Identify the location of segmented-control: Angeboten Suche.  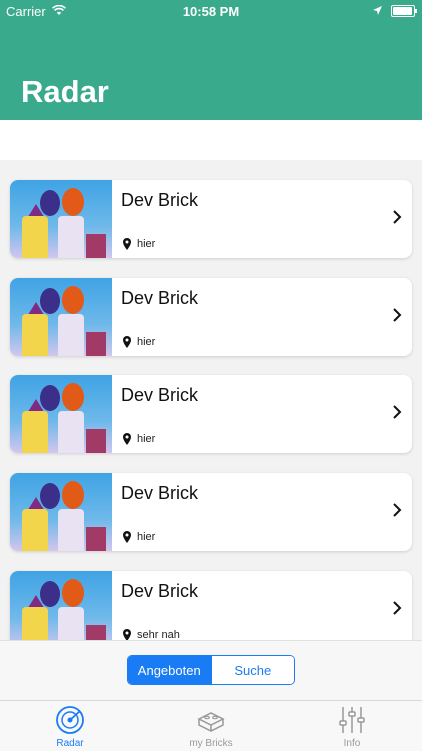
(211, 670).